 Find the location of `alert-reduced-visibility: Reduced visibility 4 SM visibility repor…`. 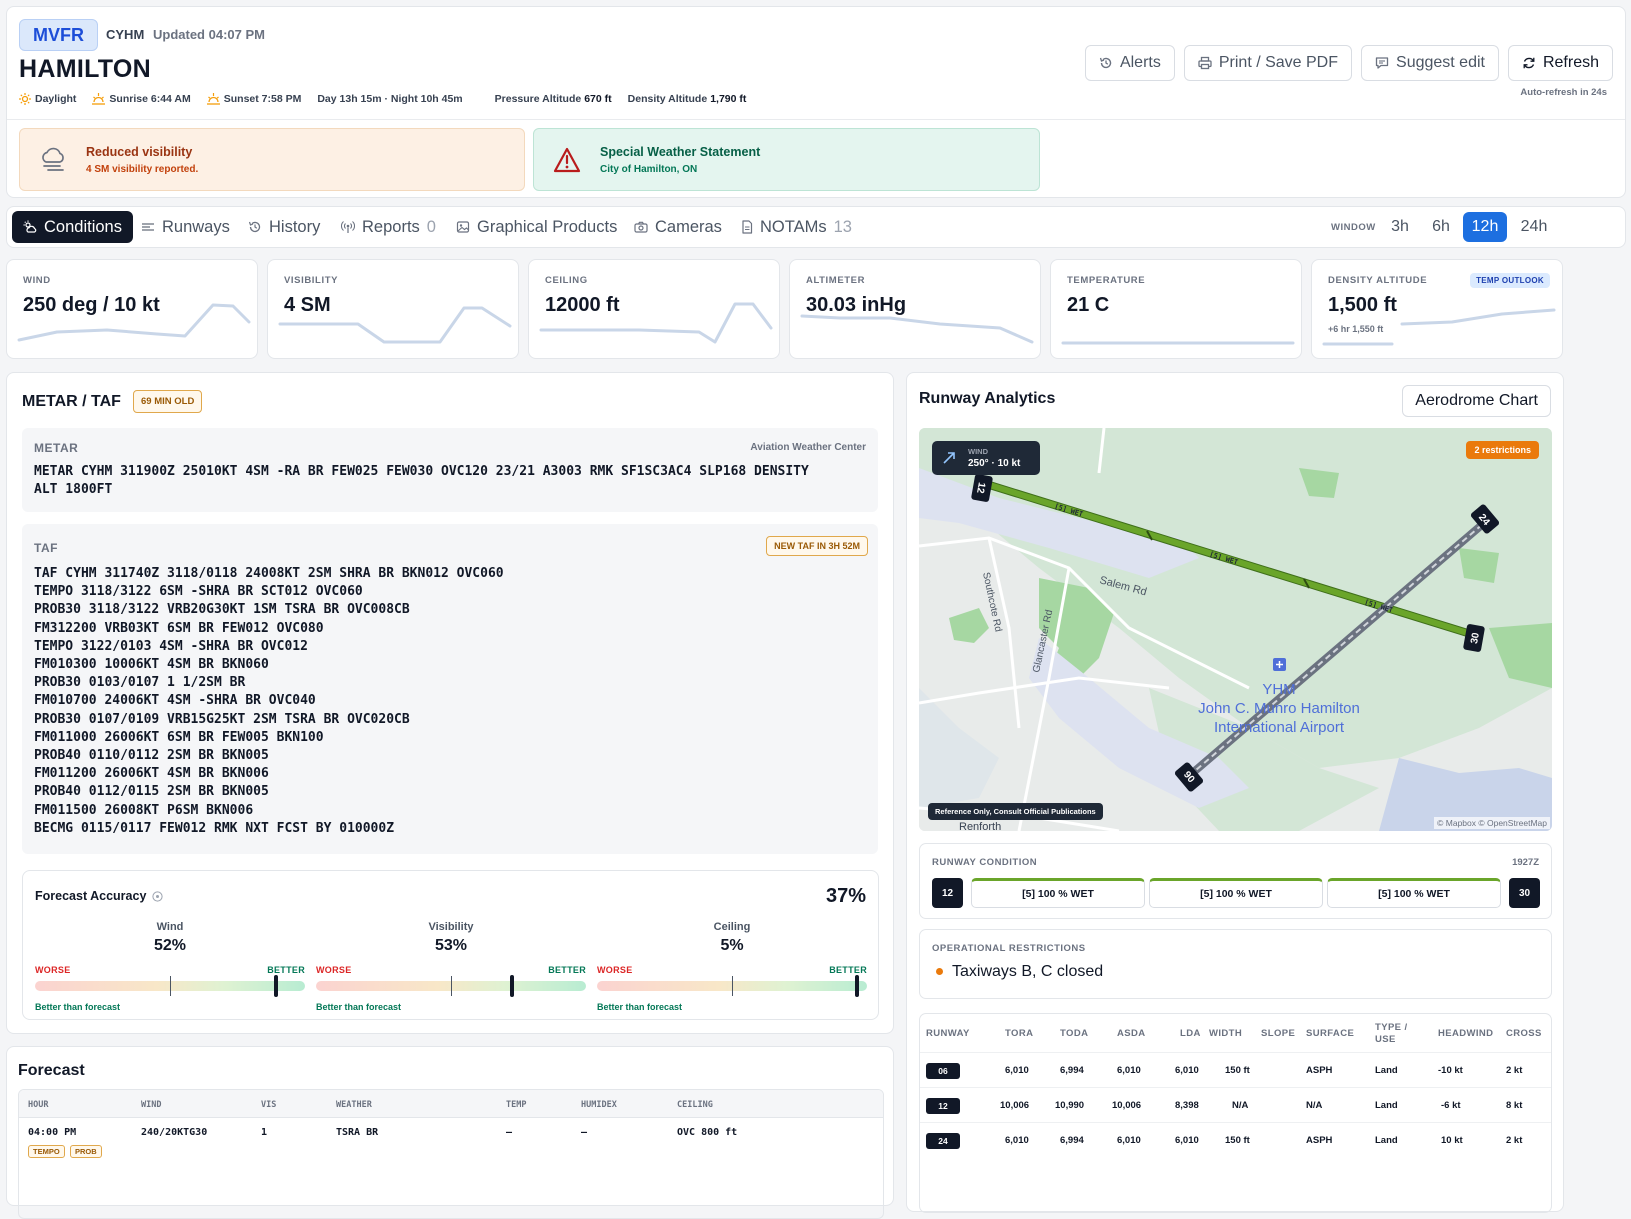

alert-reduced-visibility: Reduced visibility 4 SM visibility repor… is located at coordinates (272, 159).